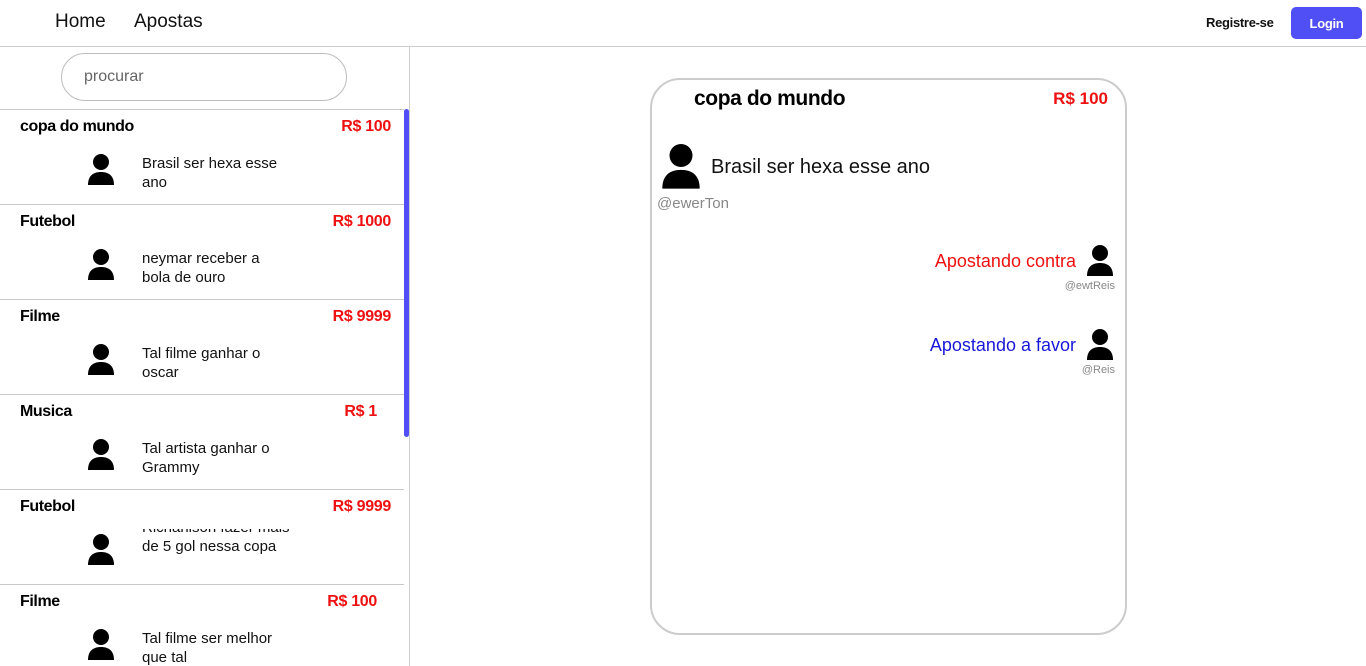 The width and height of the screenshot is (1366, 666). Describe the element at coordinates (1326, 23) in the screenshot. I see `login-button: Login` at that location.